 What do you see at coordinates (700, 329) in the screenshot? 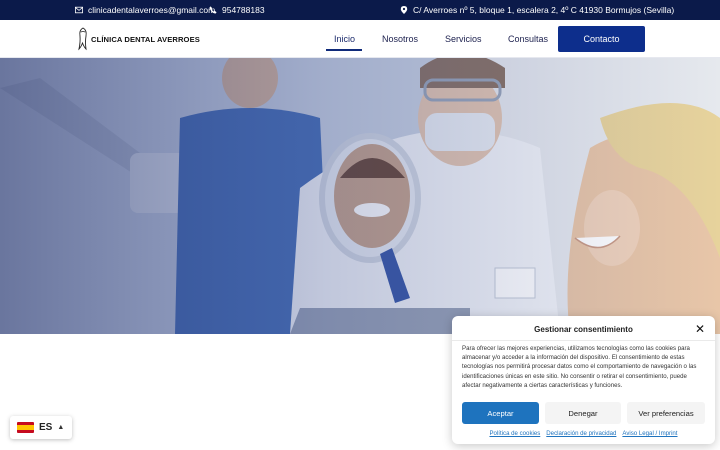
I see `close-icon: ✕` at bounding box center [700, 329].